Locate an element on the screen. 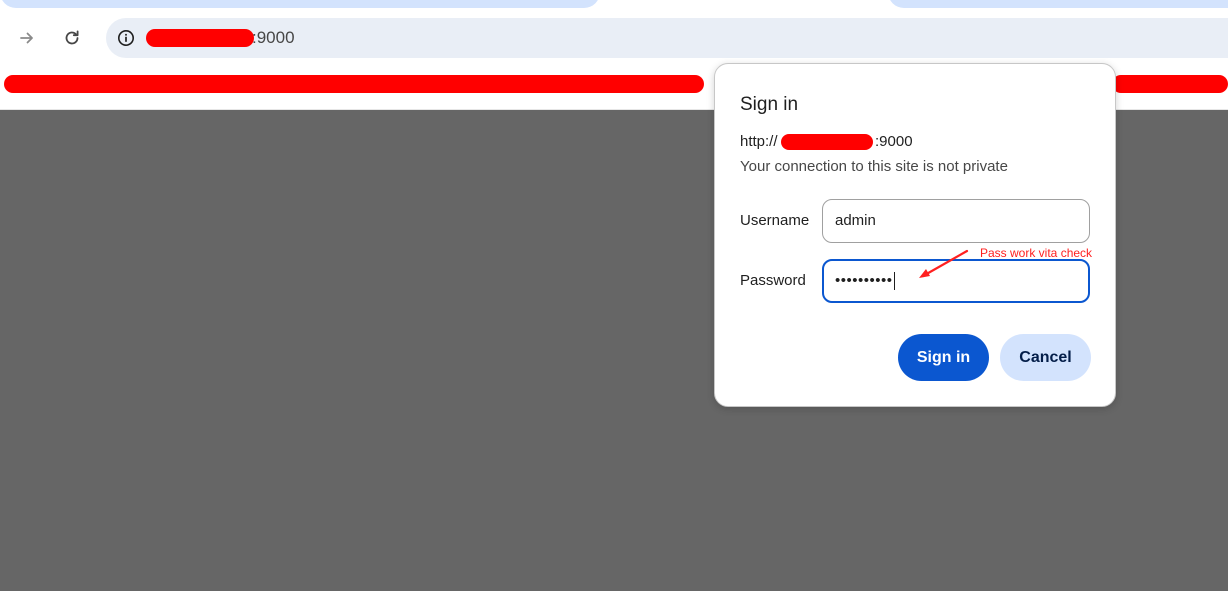 The height and width of the screenshot is (591, 1228). site-info-button is located at coordinates (126, 38).